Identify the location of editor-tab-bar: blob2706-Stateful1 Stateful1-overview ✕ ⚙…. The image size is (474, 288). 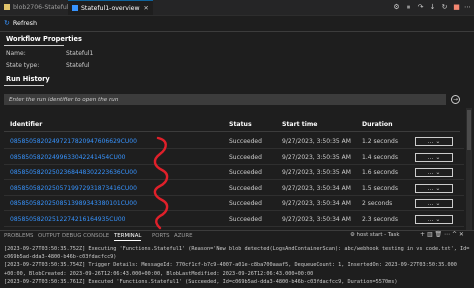
(237, 8).